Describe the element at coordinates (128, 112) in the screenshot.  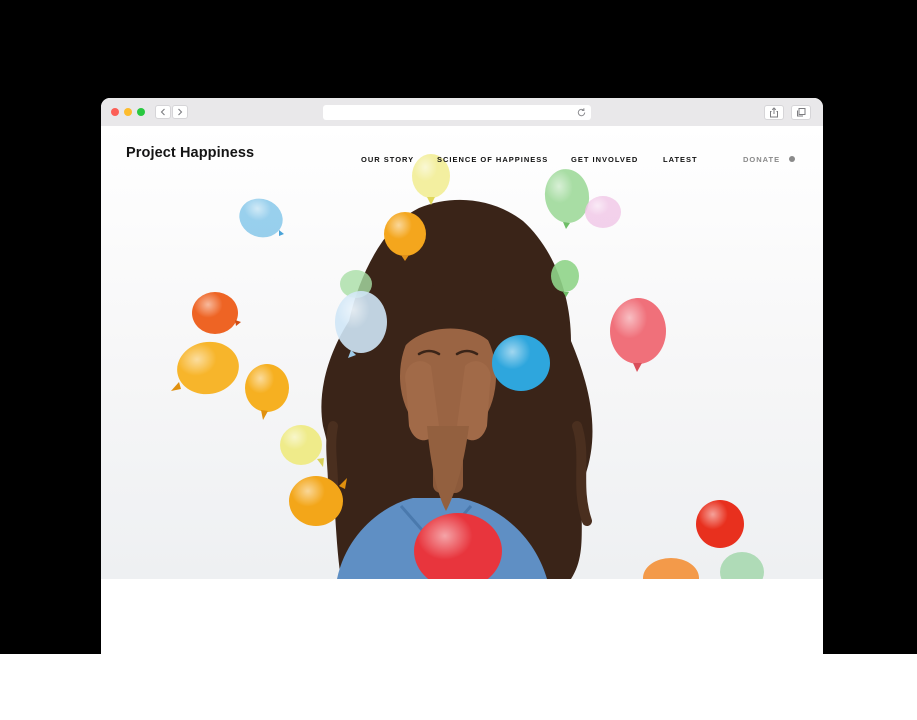
I see `minimize-window-button` at that location.